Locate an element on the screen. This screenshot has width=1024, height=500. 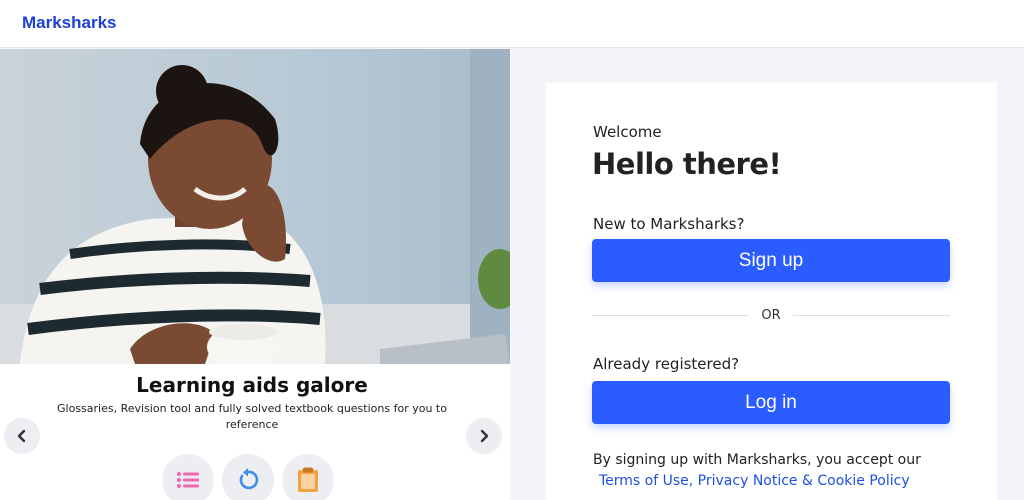
feature-revision is located at coordinates (248, 477).